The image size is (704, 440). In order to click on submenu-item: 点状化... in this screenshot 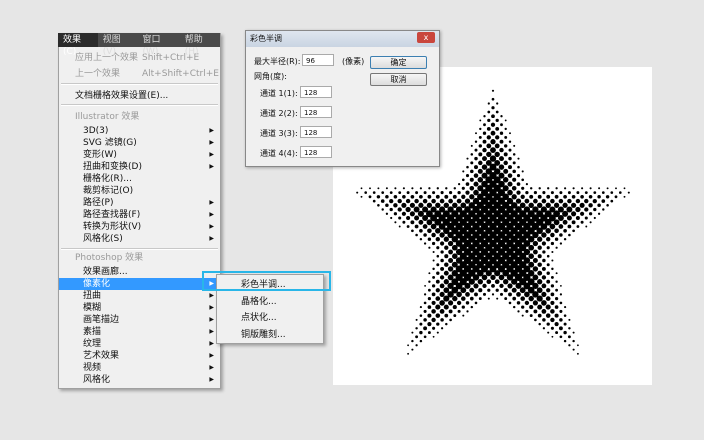, I will do `click(259, 318)`.